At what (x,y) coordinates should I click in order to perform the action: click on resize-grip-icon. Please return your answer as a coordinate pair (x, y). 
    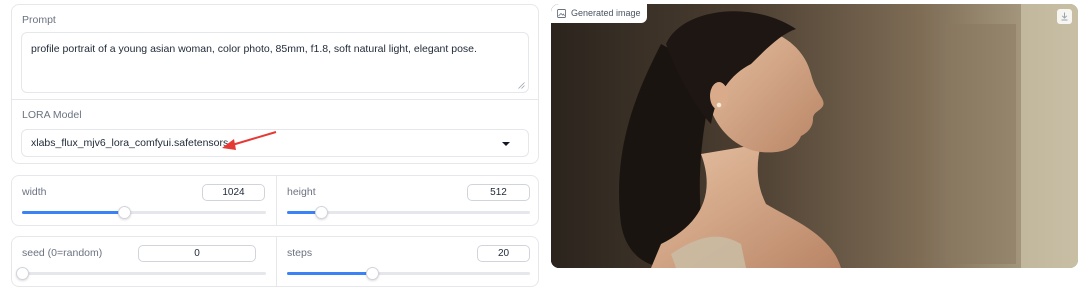
    Looking at the image, I should click on (521, 85).